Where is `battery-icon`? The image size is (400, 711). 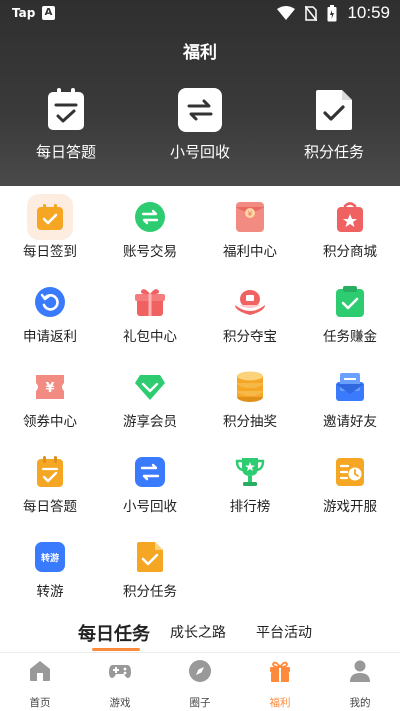
battery-icon is located at coordinates (332, 12).